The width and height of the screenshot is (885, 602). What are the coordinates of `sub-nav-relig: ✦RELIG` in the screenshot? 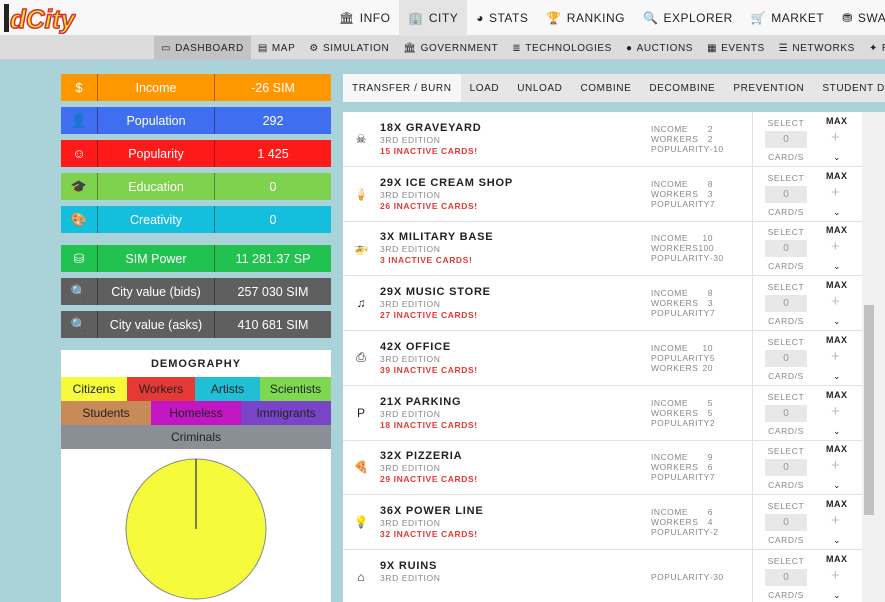 It's located at (873, 48).